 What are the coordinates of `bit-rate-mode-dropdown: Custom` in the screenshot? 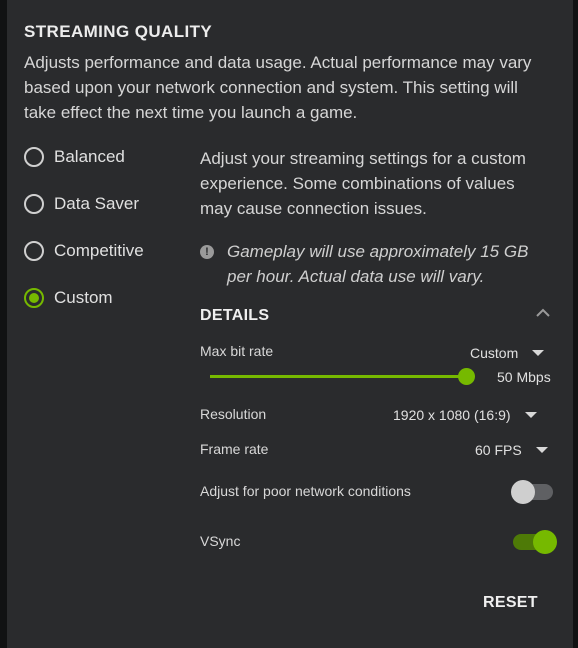 It's located at (507, 353).